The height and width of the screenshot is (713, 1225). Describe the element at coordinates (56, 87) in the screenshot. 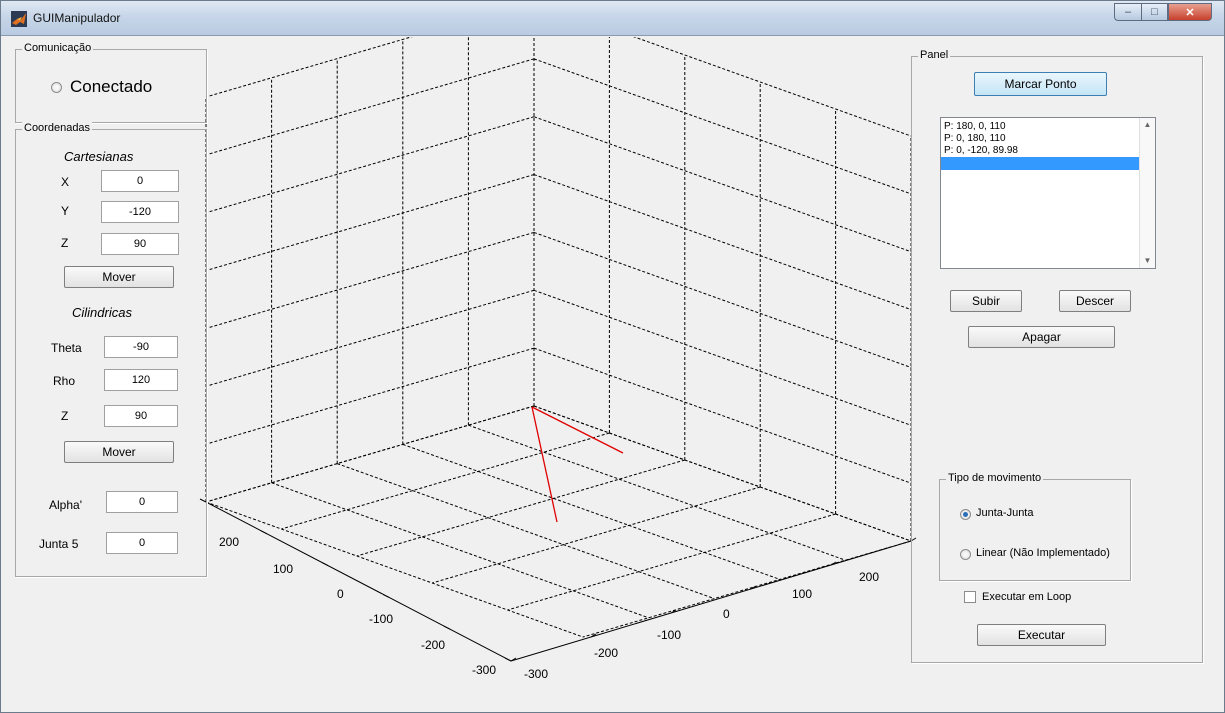

I see `connection-indicator` at that location.